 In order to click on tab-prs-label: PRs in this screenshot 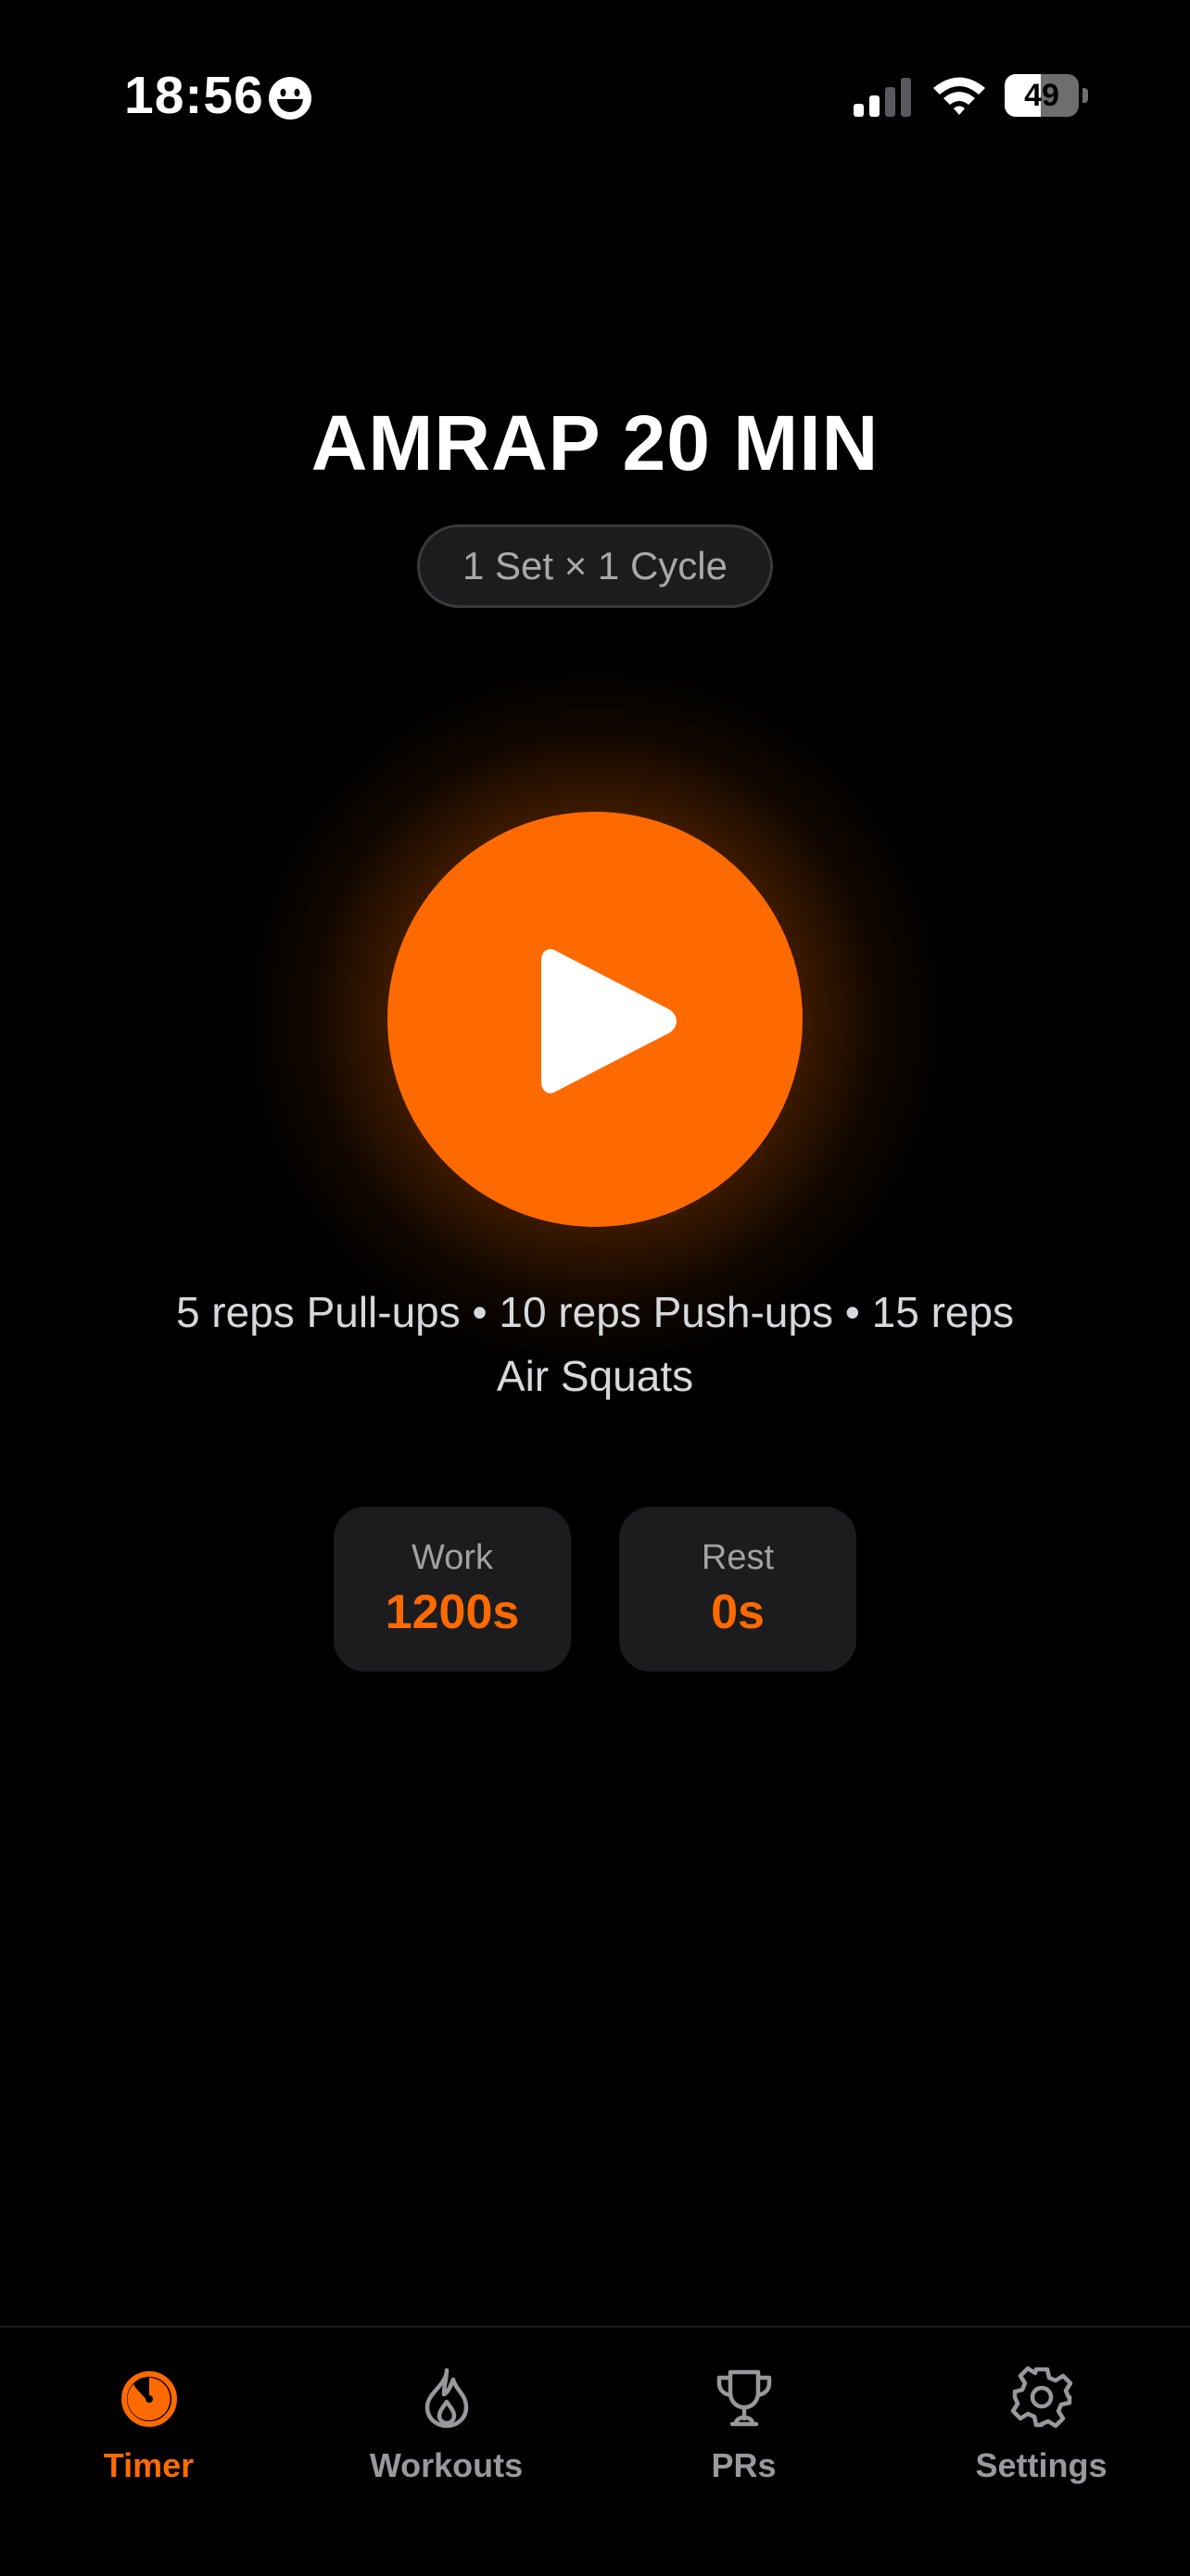, I will do `click(744, 2465)`.